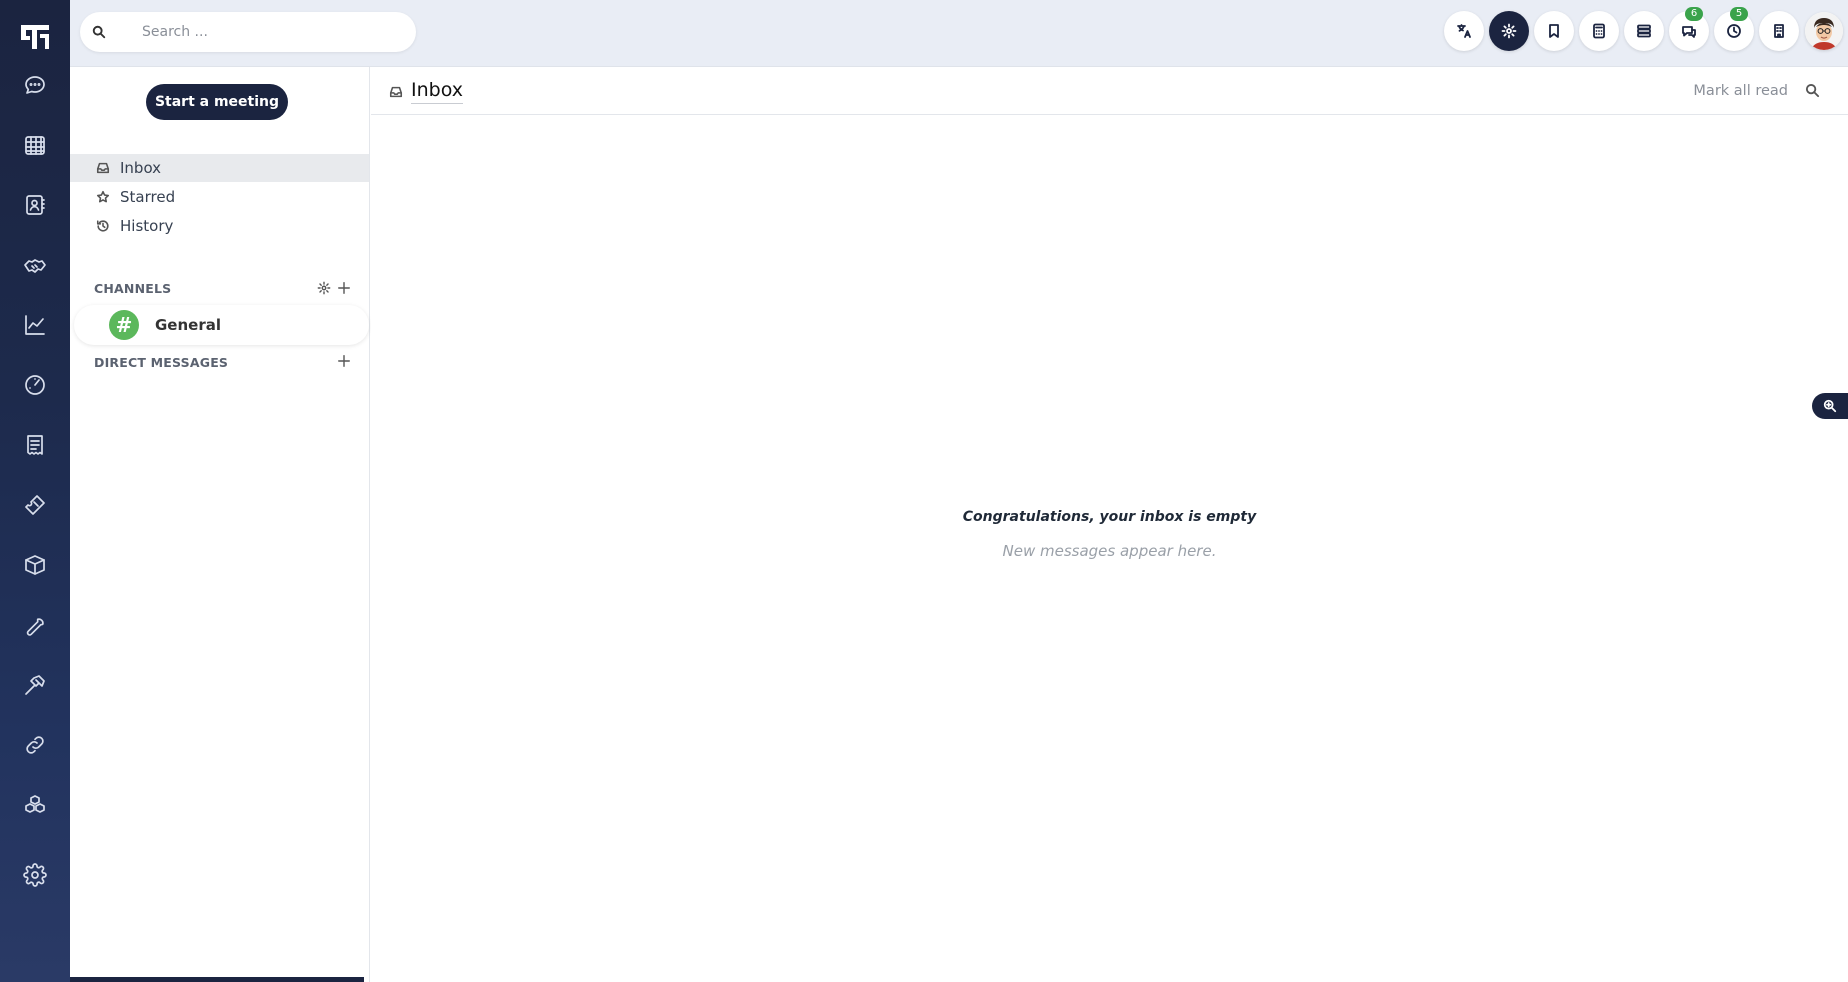 The height and width of the screenshot is (982, 1848). What do you see at coordinates (35, 265) in the screenshot?
I see `crm-handshake-icon` at bounding box center [35, 265].